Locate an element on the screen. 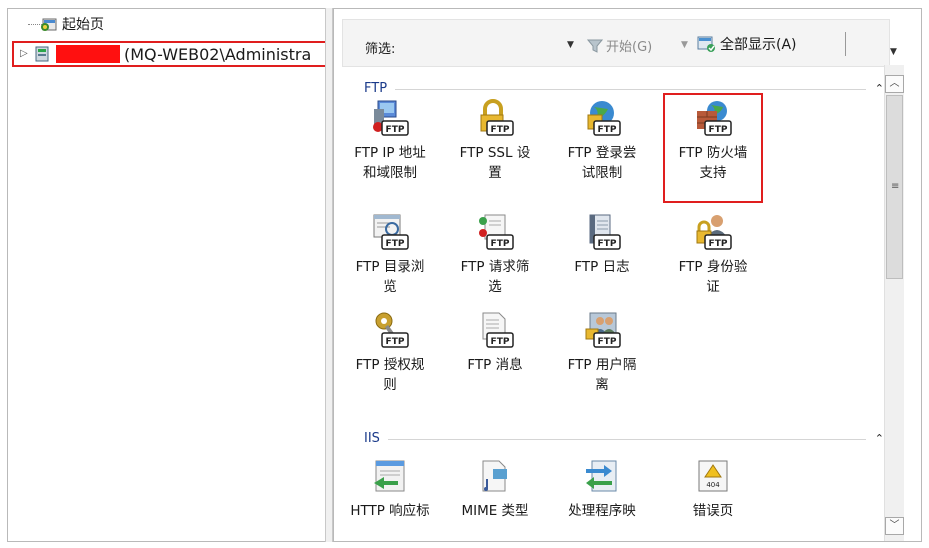 The image size is (929, 548). feature-label-line2: 支持 is located at coordinates (713, 173).